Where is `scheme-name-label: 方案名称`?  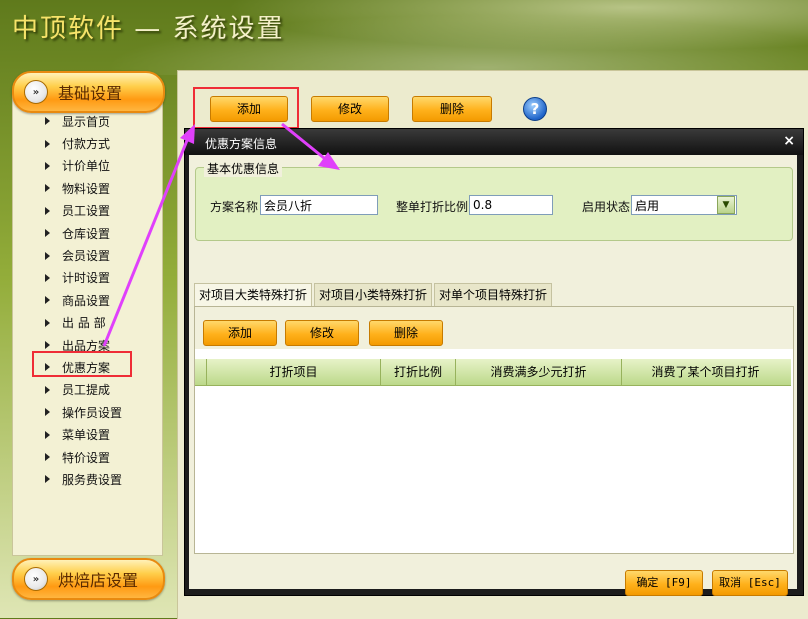 scheme-name-label: 方案名称 is located at coordinates (234, 207).